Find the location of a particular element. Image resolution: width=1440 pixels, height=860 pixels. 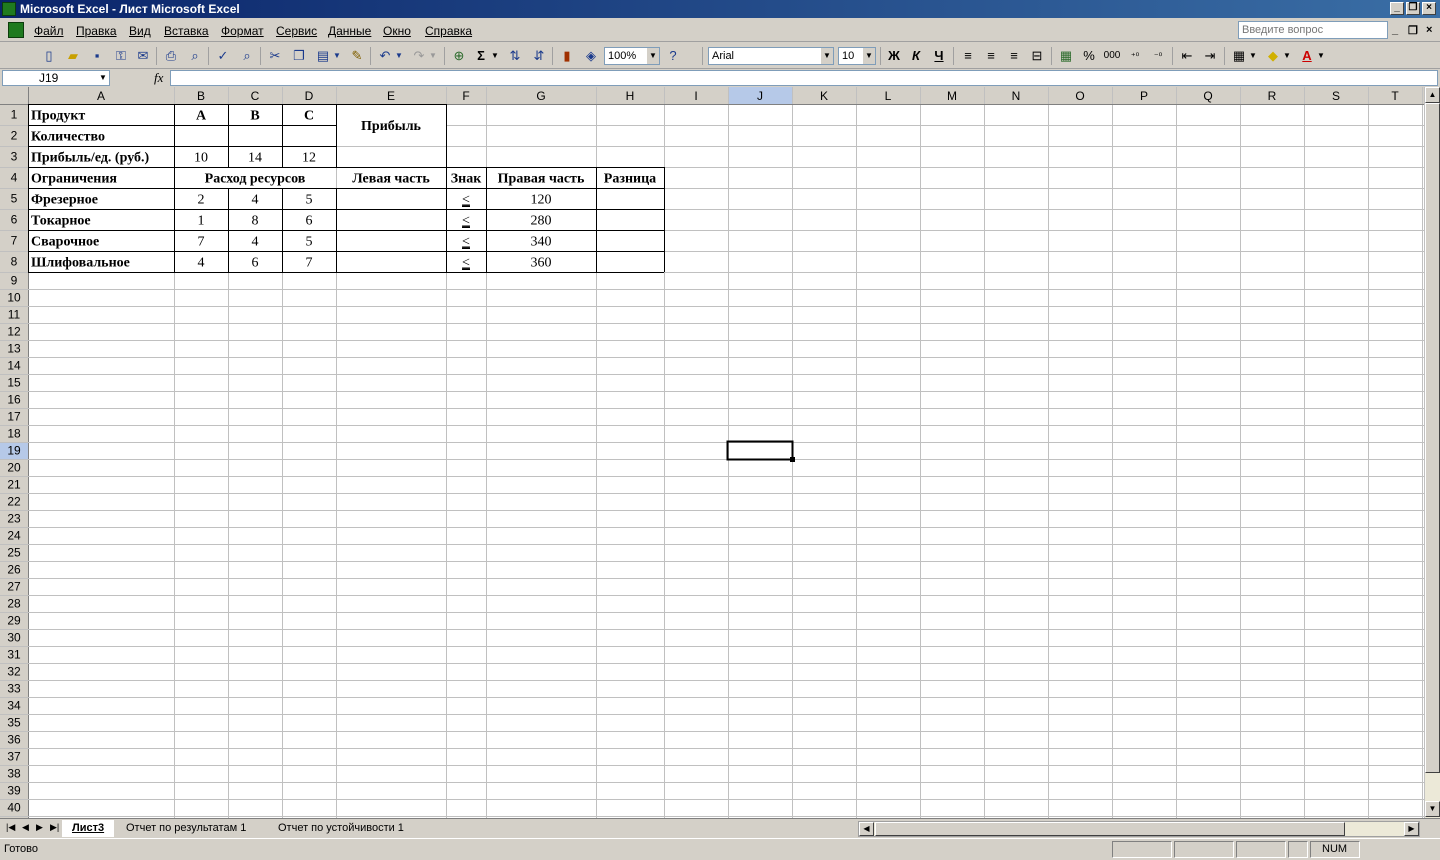

row-header-22: 22 is located at coordinates (14, 502).